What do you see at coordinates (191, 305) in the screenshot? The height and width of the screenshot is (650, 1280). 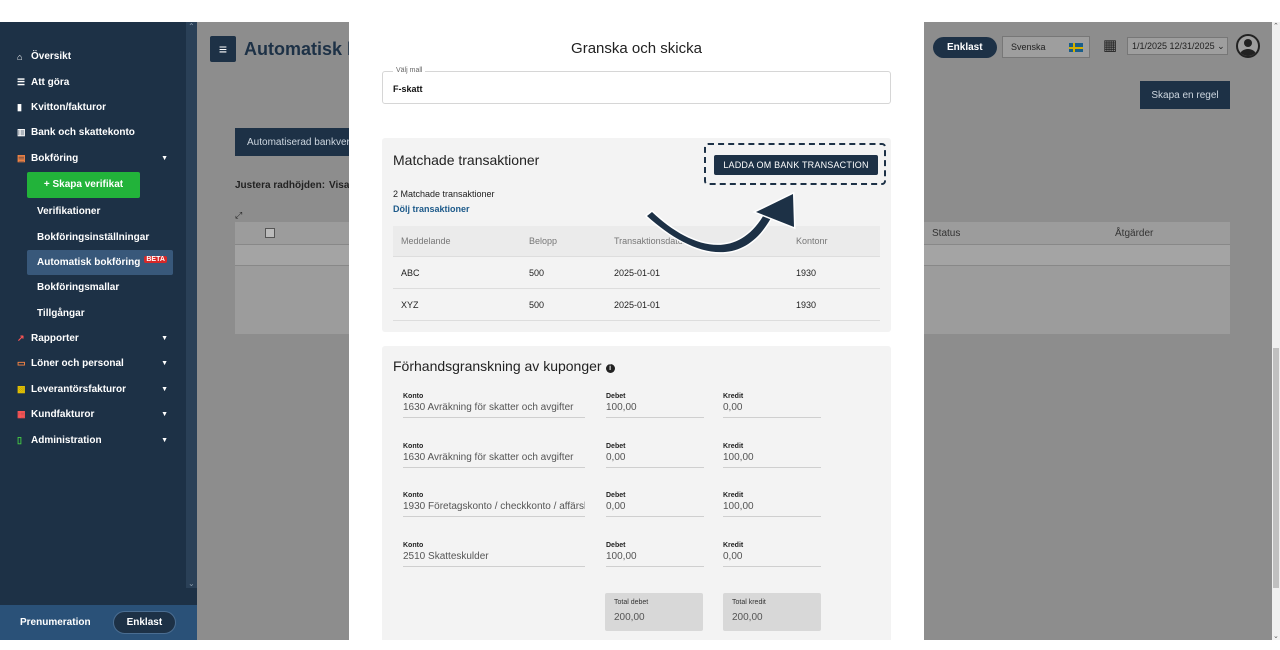 I see `sidebar-scrollbar: ⌃ ⌄` at bounding box center [191, 305].